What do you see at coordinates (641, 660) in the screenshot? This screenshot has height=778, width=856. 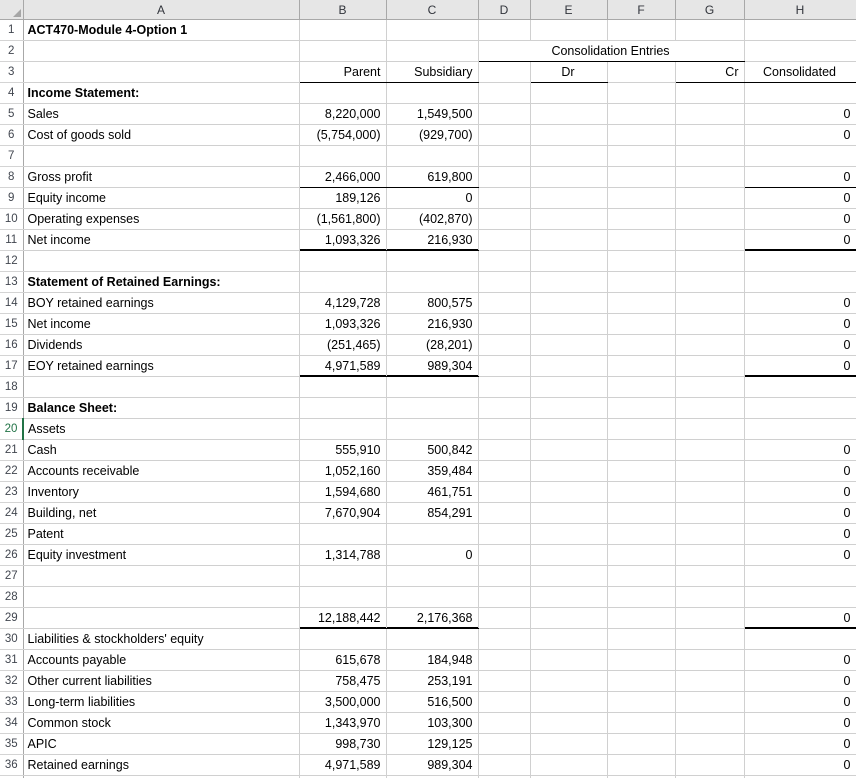 I see `cell-f31` at bounding box center [641, 660].